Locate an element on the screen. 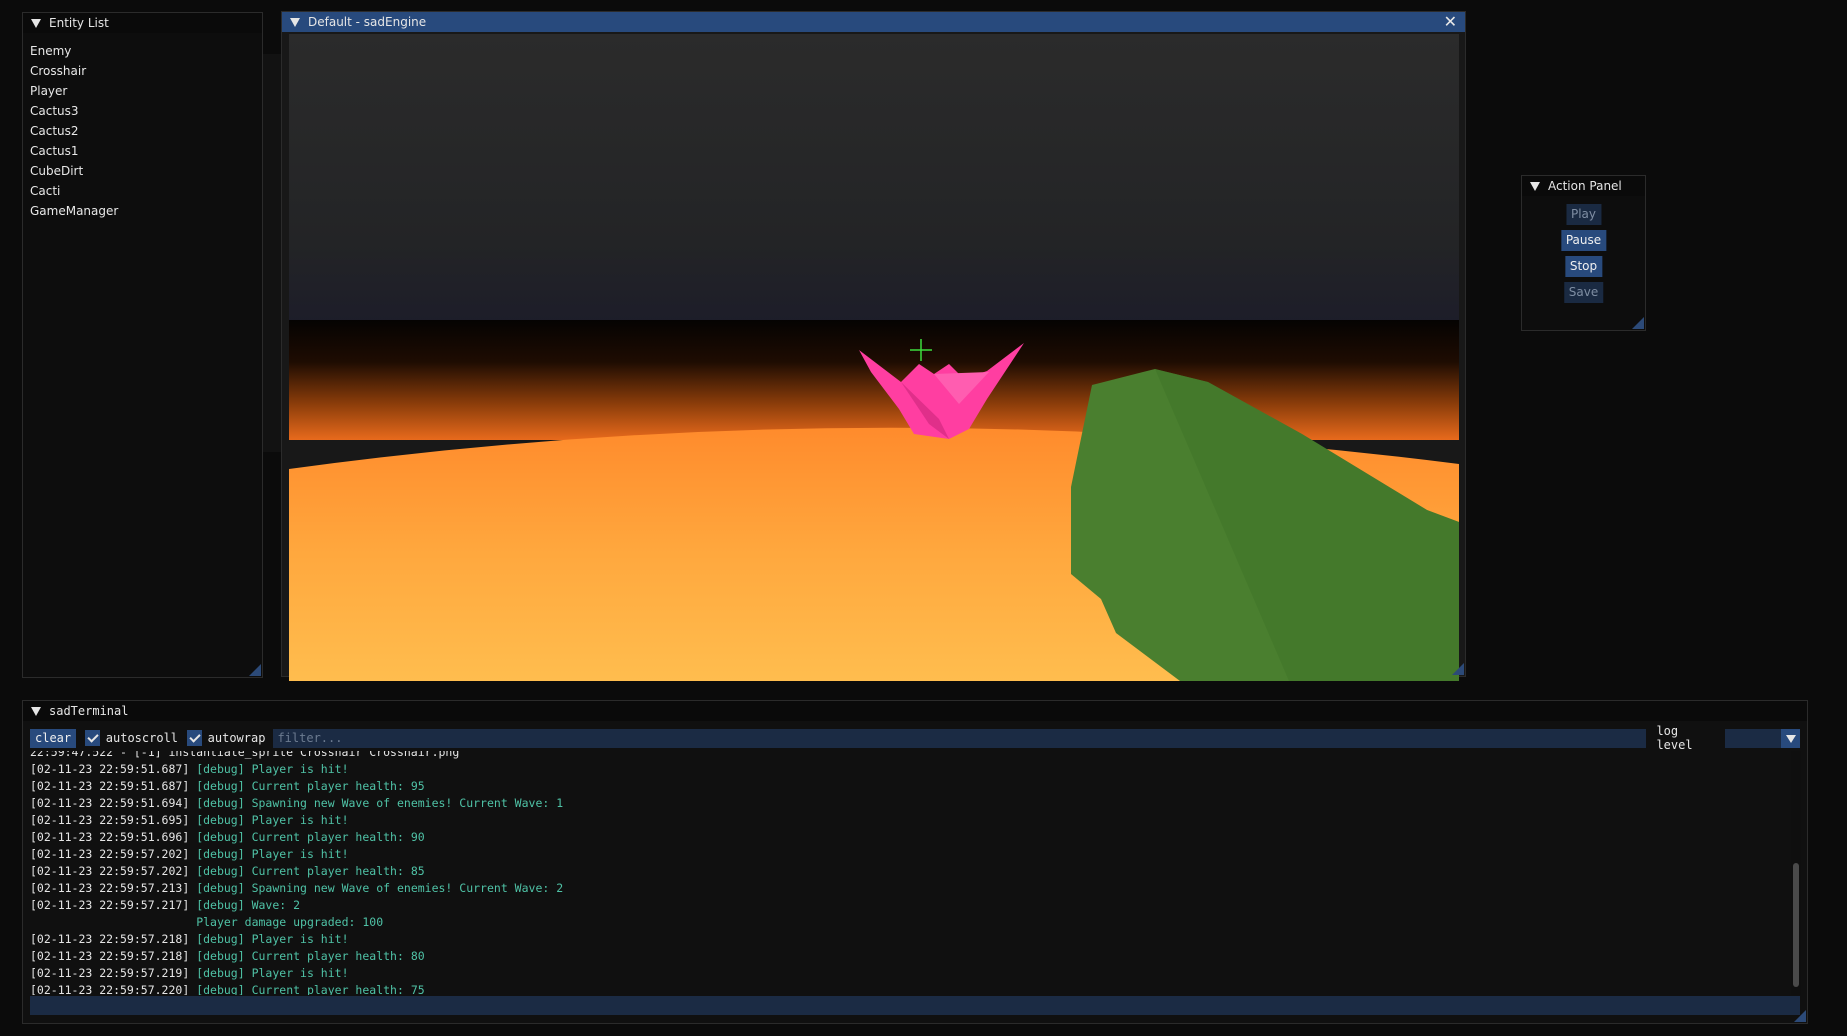 The image size is (1847, 1036). log-timestamp: [02-11-23 22:59:51.696] is located at coordinates (110, 837).